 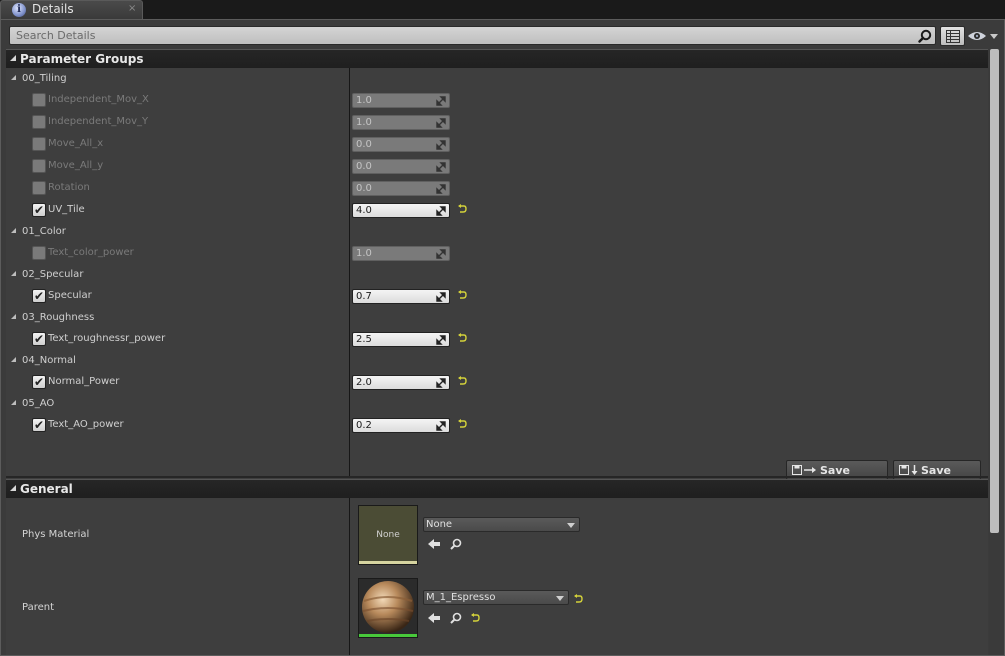 I want to click on close-tab-icon: ×, so click(x=132, y=8).